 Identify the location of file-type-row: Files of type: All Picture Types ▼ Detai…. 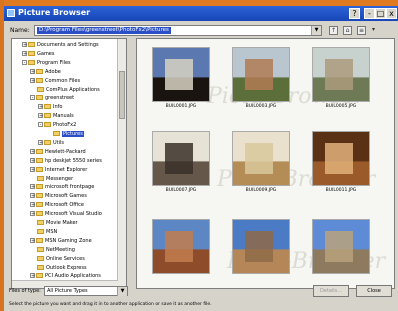
(201, 292).